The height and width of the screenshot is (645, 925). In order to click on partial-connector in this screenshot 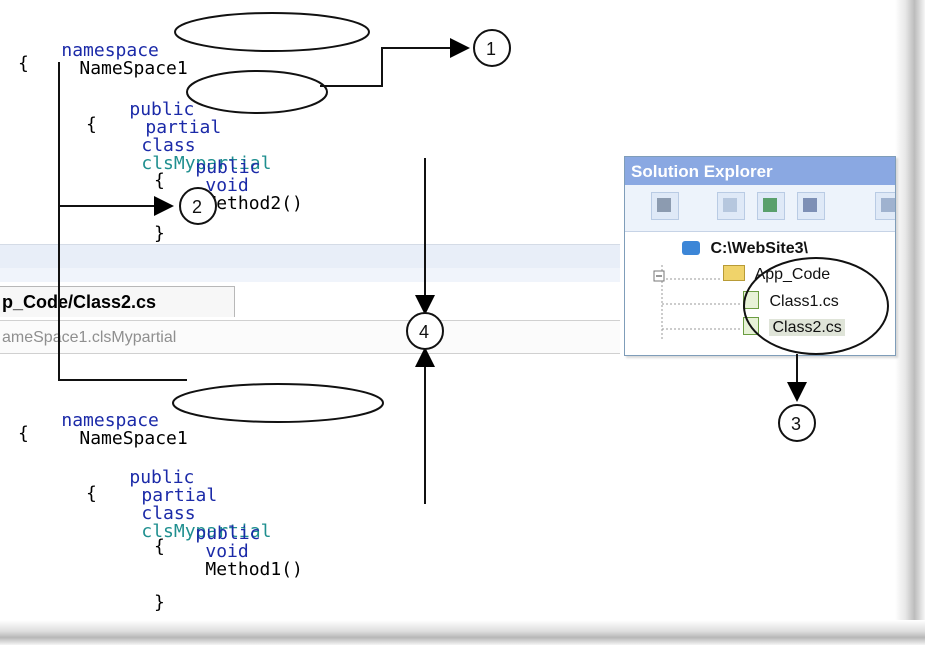, I will do `click(395, 62)`.